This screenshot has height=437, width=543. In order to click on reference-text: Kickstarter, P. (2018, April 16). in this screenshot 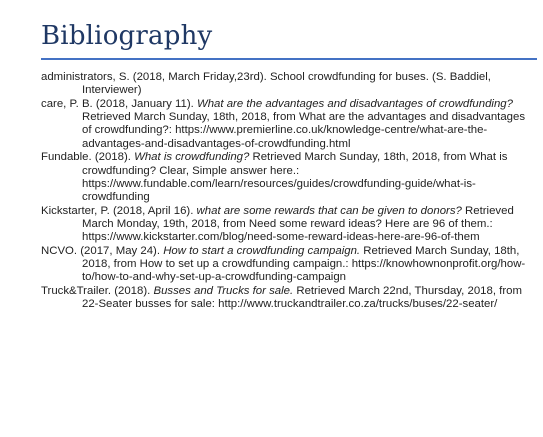, I will do `click(119, 210)`.